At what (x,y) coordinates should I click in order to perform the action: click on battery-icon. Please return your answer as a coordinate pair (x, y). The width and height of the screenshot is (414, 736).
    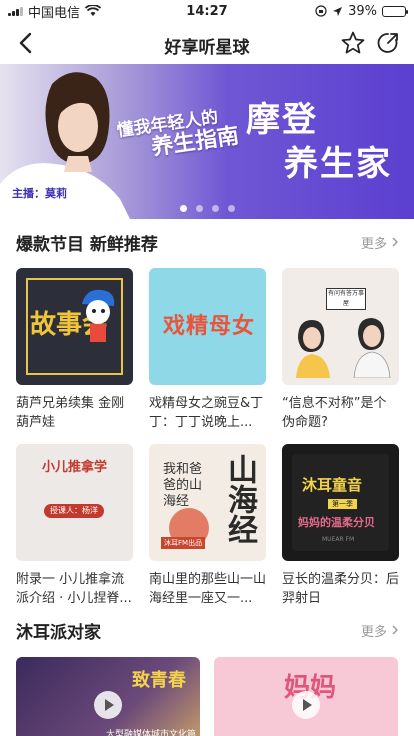
    Looking at the image, I should click on (395, 11).